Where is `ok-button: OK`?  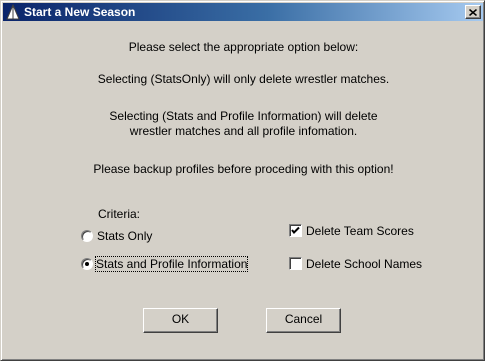
ok-button: OK is located at coordinates (180, 320).